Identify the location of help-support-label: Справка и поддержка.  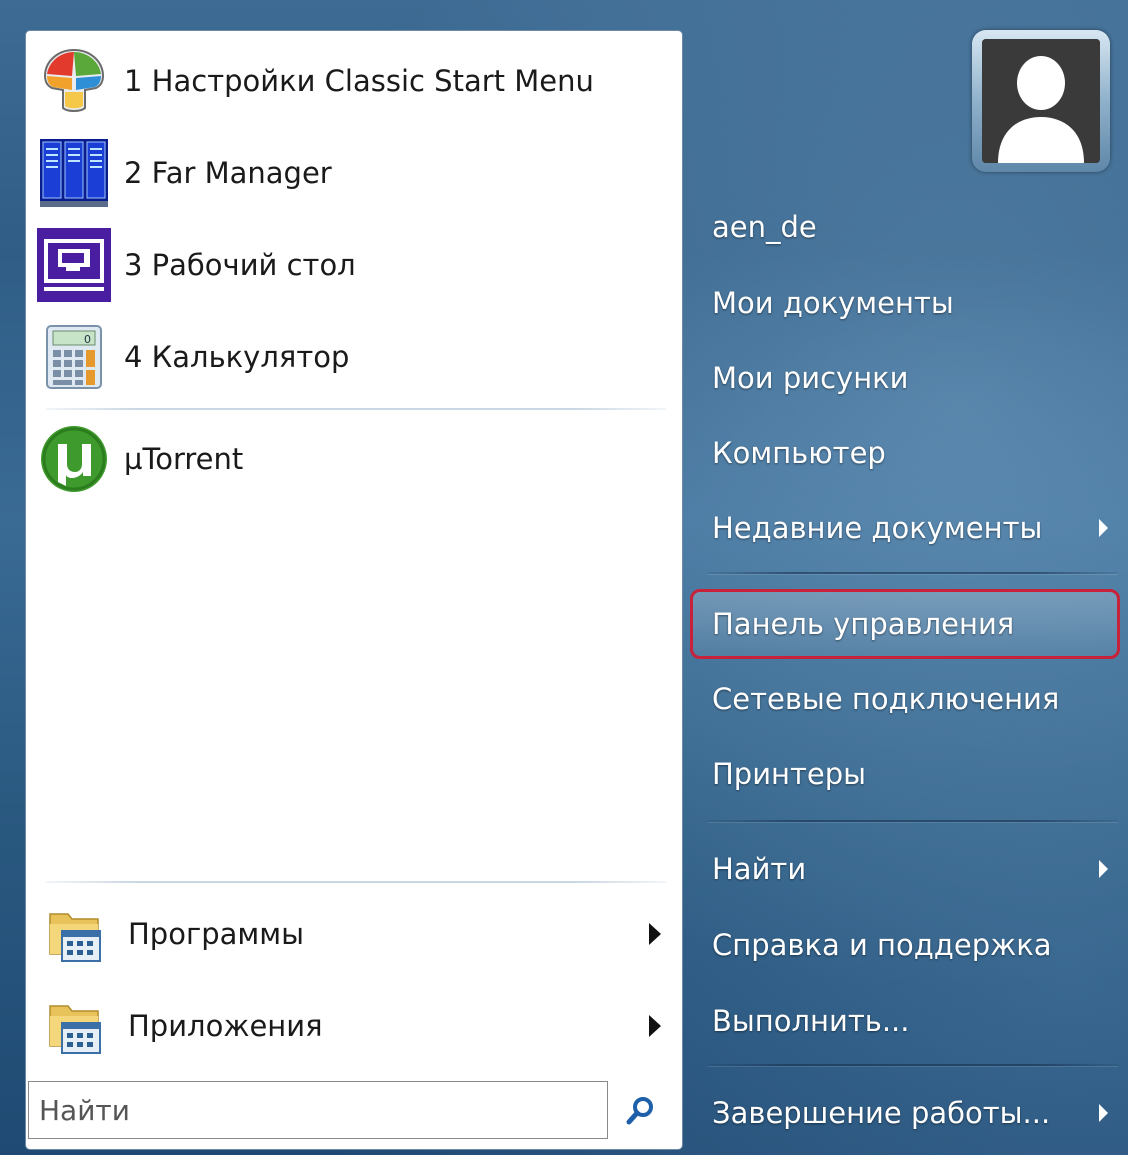
(882, 945).